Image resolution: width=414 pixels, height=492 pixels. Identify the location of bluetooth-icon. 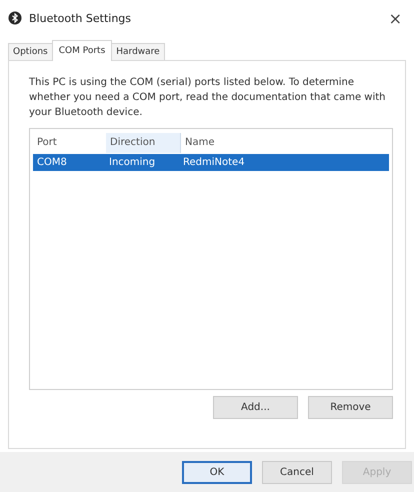
(15, 18).